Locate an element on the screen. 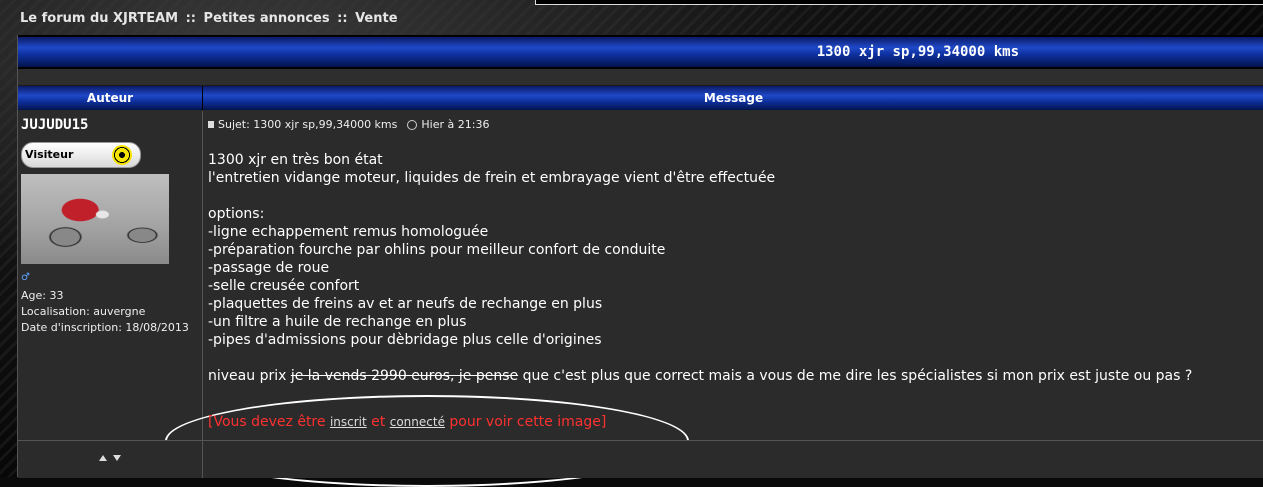 The height and width of the screenshot is (487, 1263). price-text-struck: je la vends 2990 euros, je pense is located at coordinates (404, 376).